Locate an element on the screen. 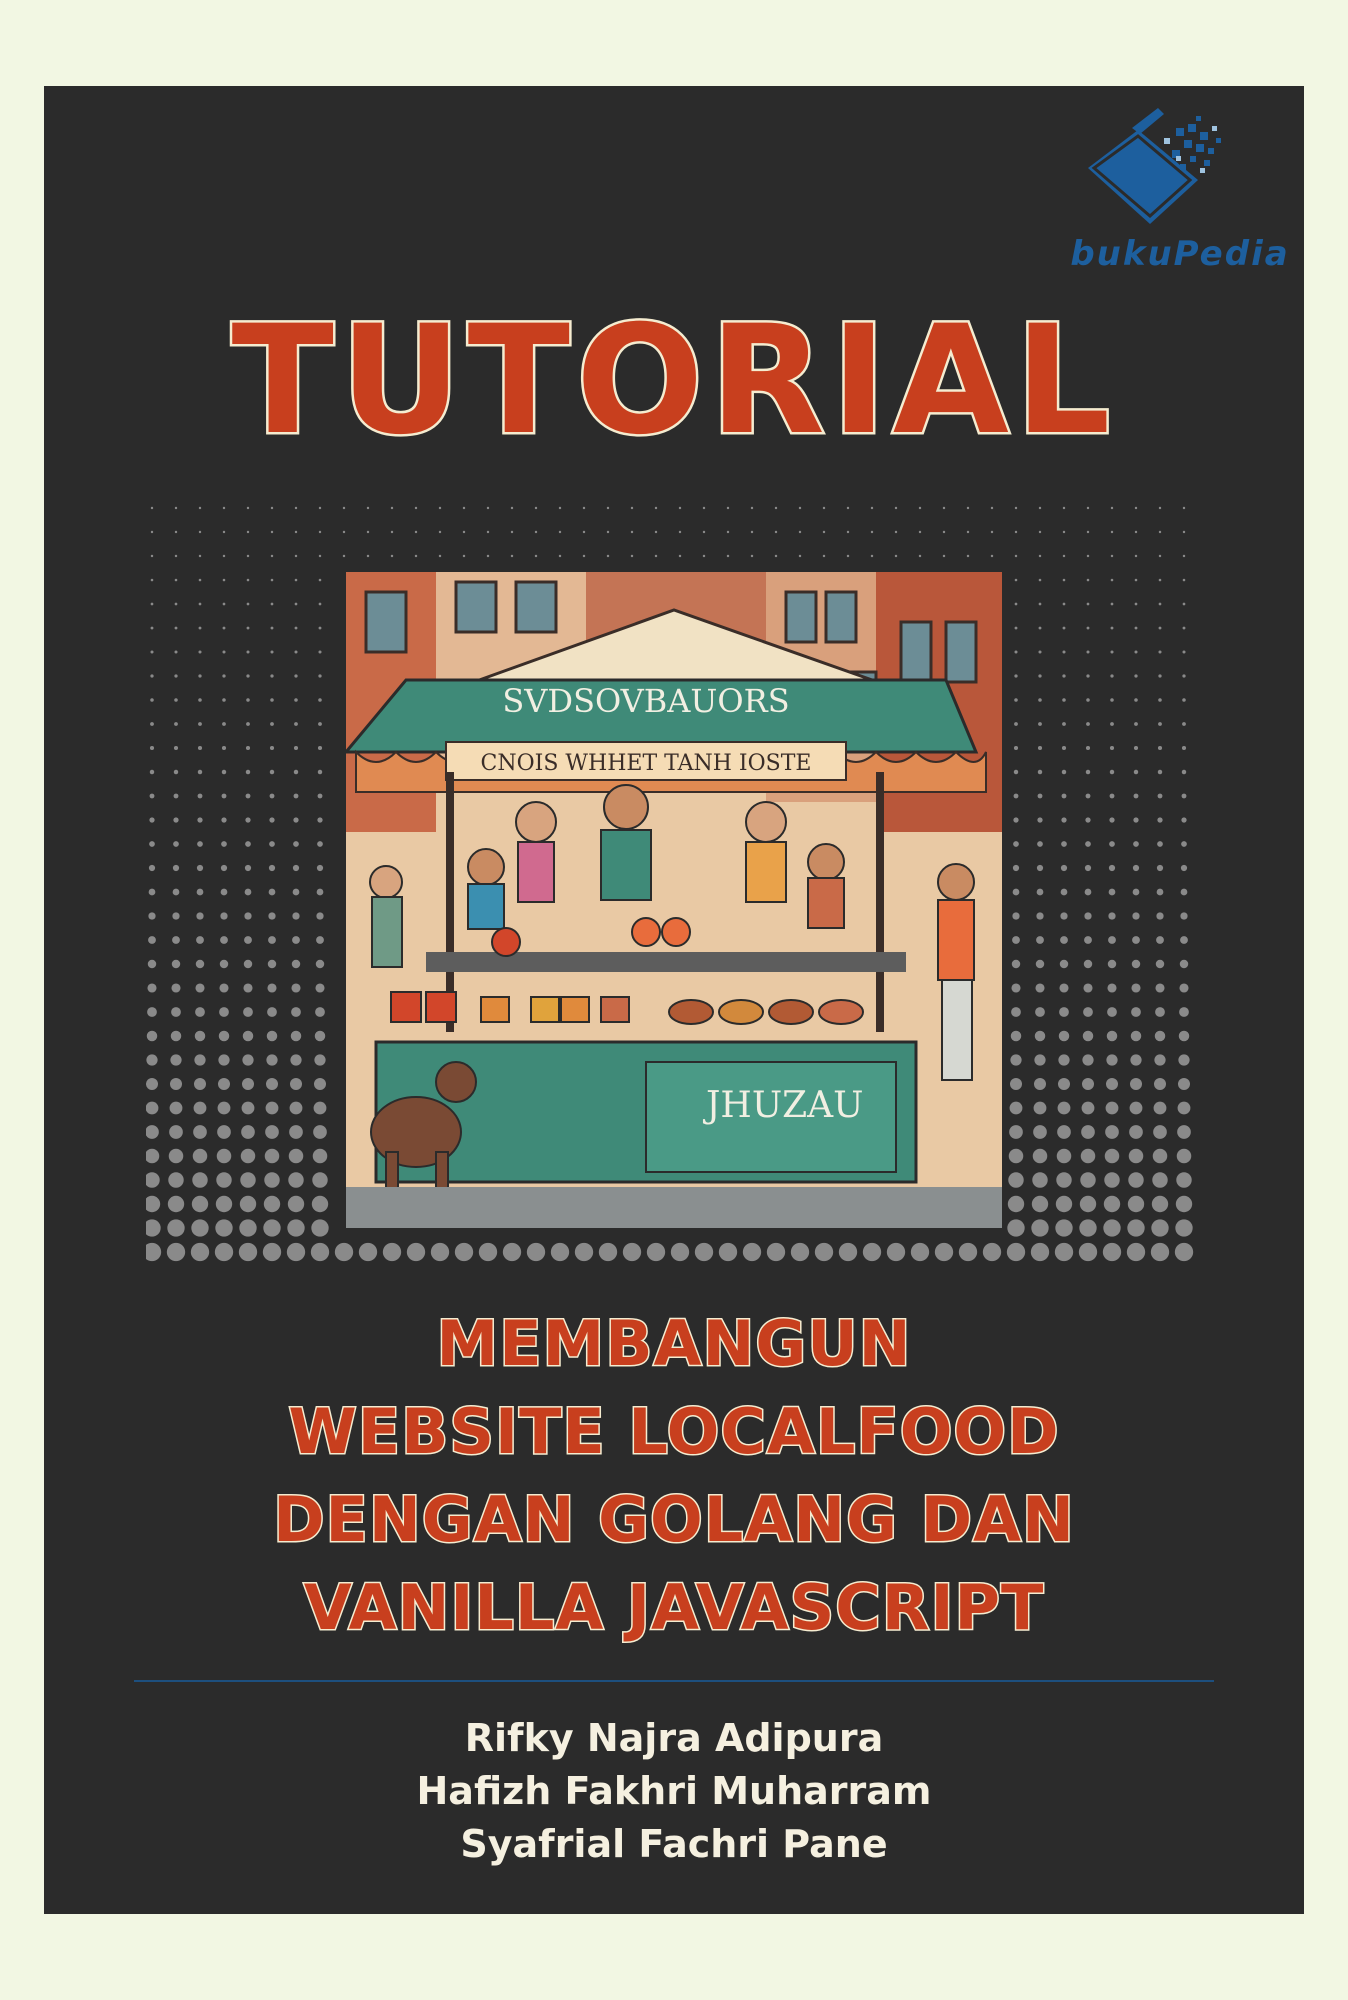 This screenshot has width=1348, height=2000. author-name: Syafrial Fachri Pane is located at coordinates (674, 1844).